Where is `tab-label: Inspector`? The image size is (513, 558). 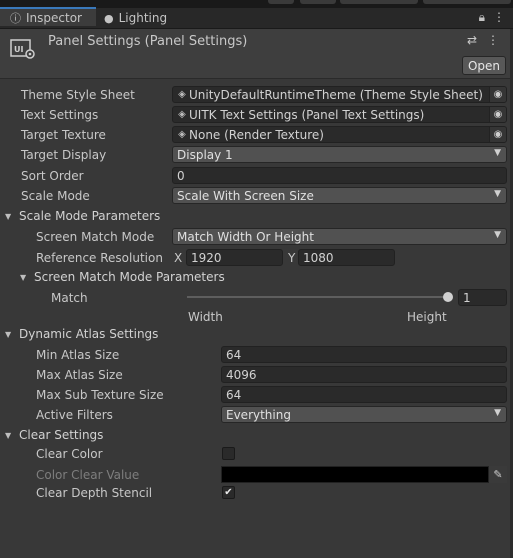
tab-label: Inspector is located at coordinates (54, 17).